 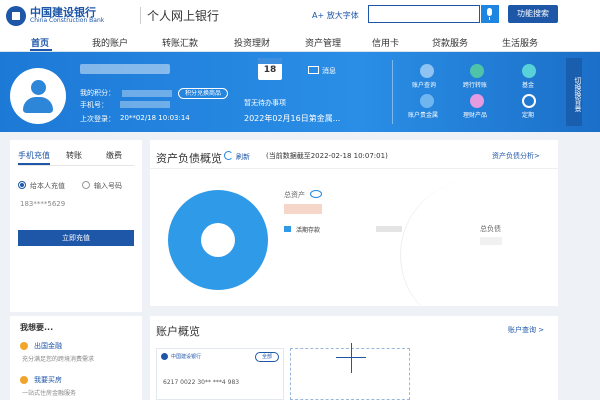 I want to click on refresh-icon, so click(x=228, y=155).